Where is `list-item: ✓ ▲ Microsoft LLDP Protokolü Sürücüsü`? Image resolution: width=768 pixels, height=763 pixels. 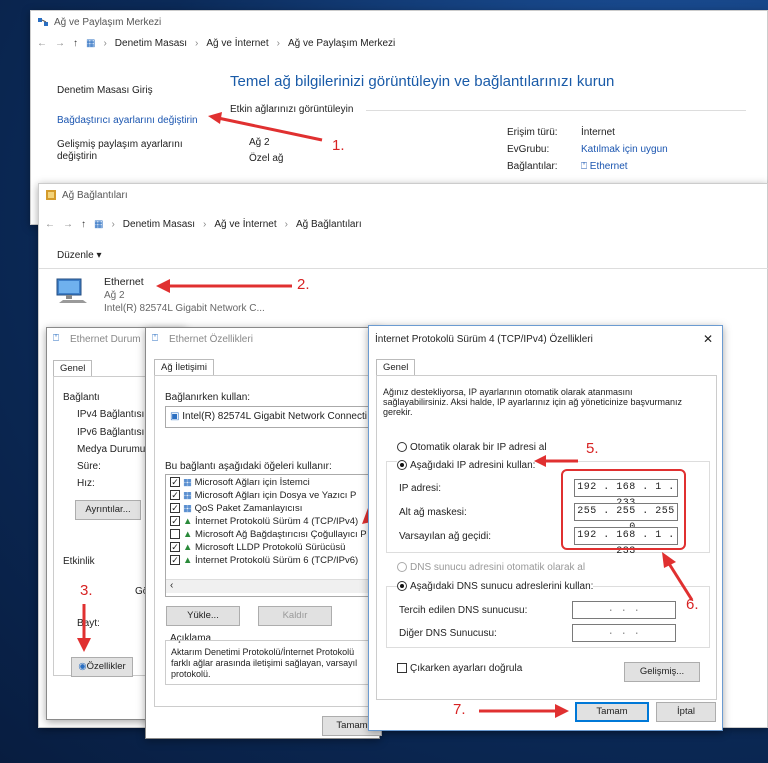
list-item: ✓ ▲ Microsoft LLDP Protokolü Sürücüsü is located at coordinates (257, 548).